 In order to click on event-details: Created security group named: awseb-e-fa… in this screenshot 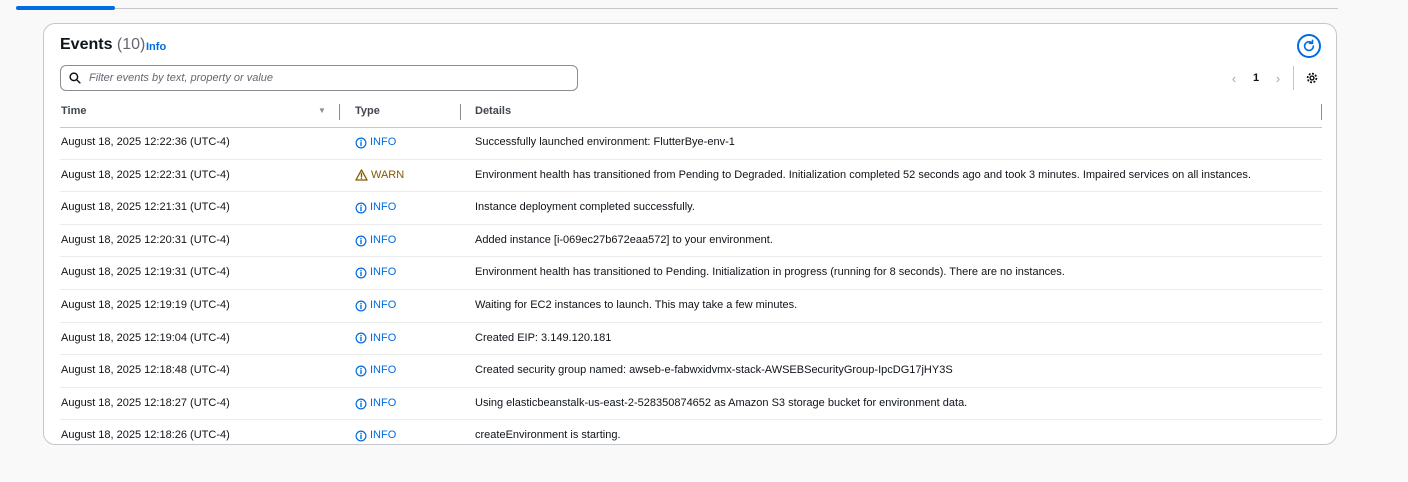, I will do `click(714, 370)`.